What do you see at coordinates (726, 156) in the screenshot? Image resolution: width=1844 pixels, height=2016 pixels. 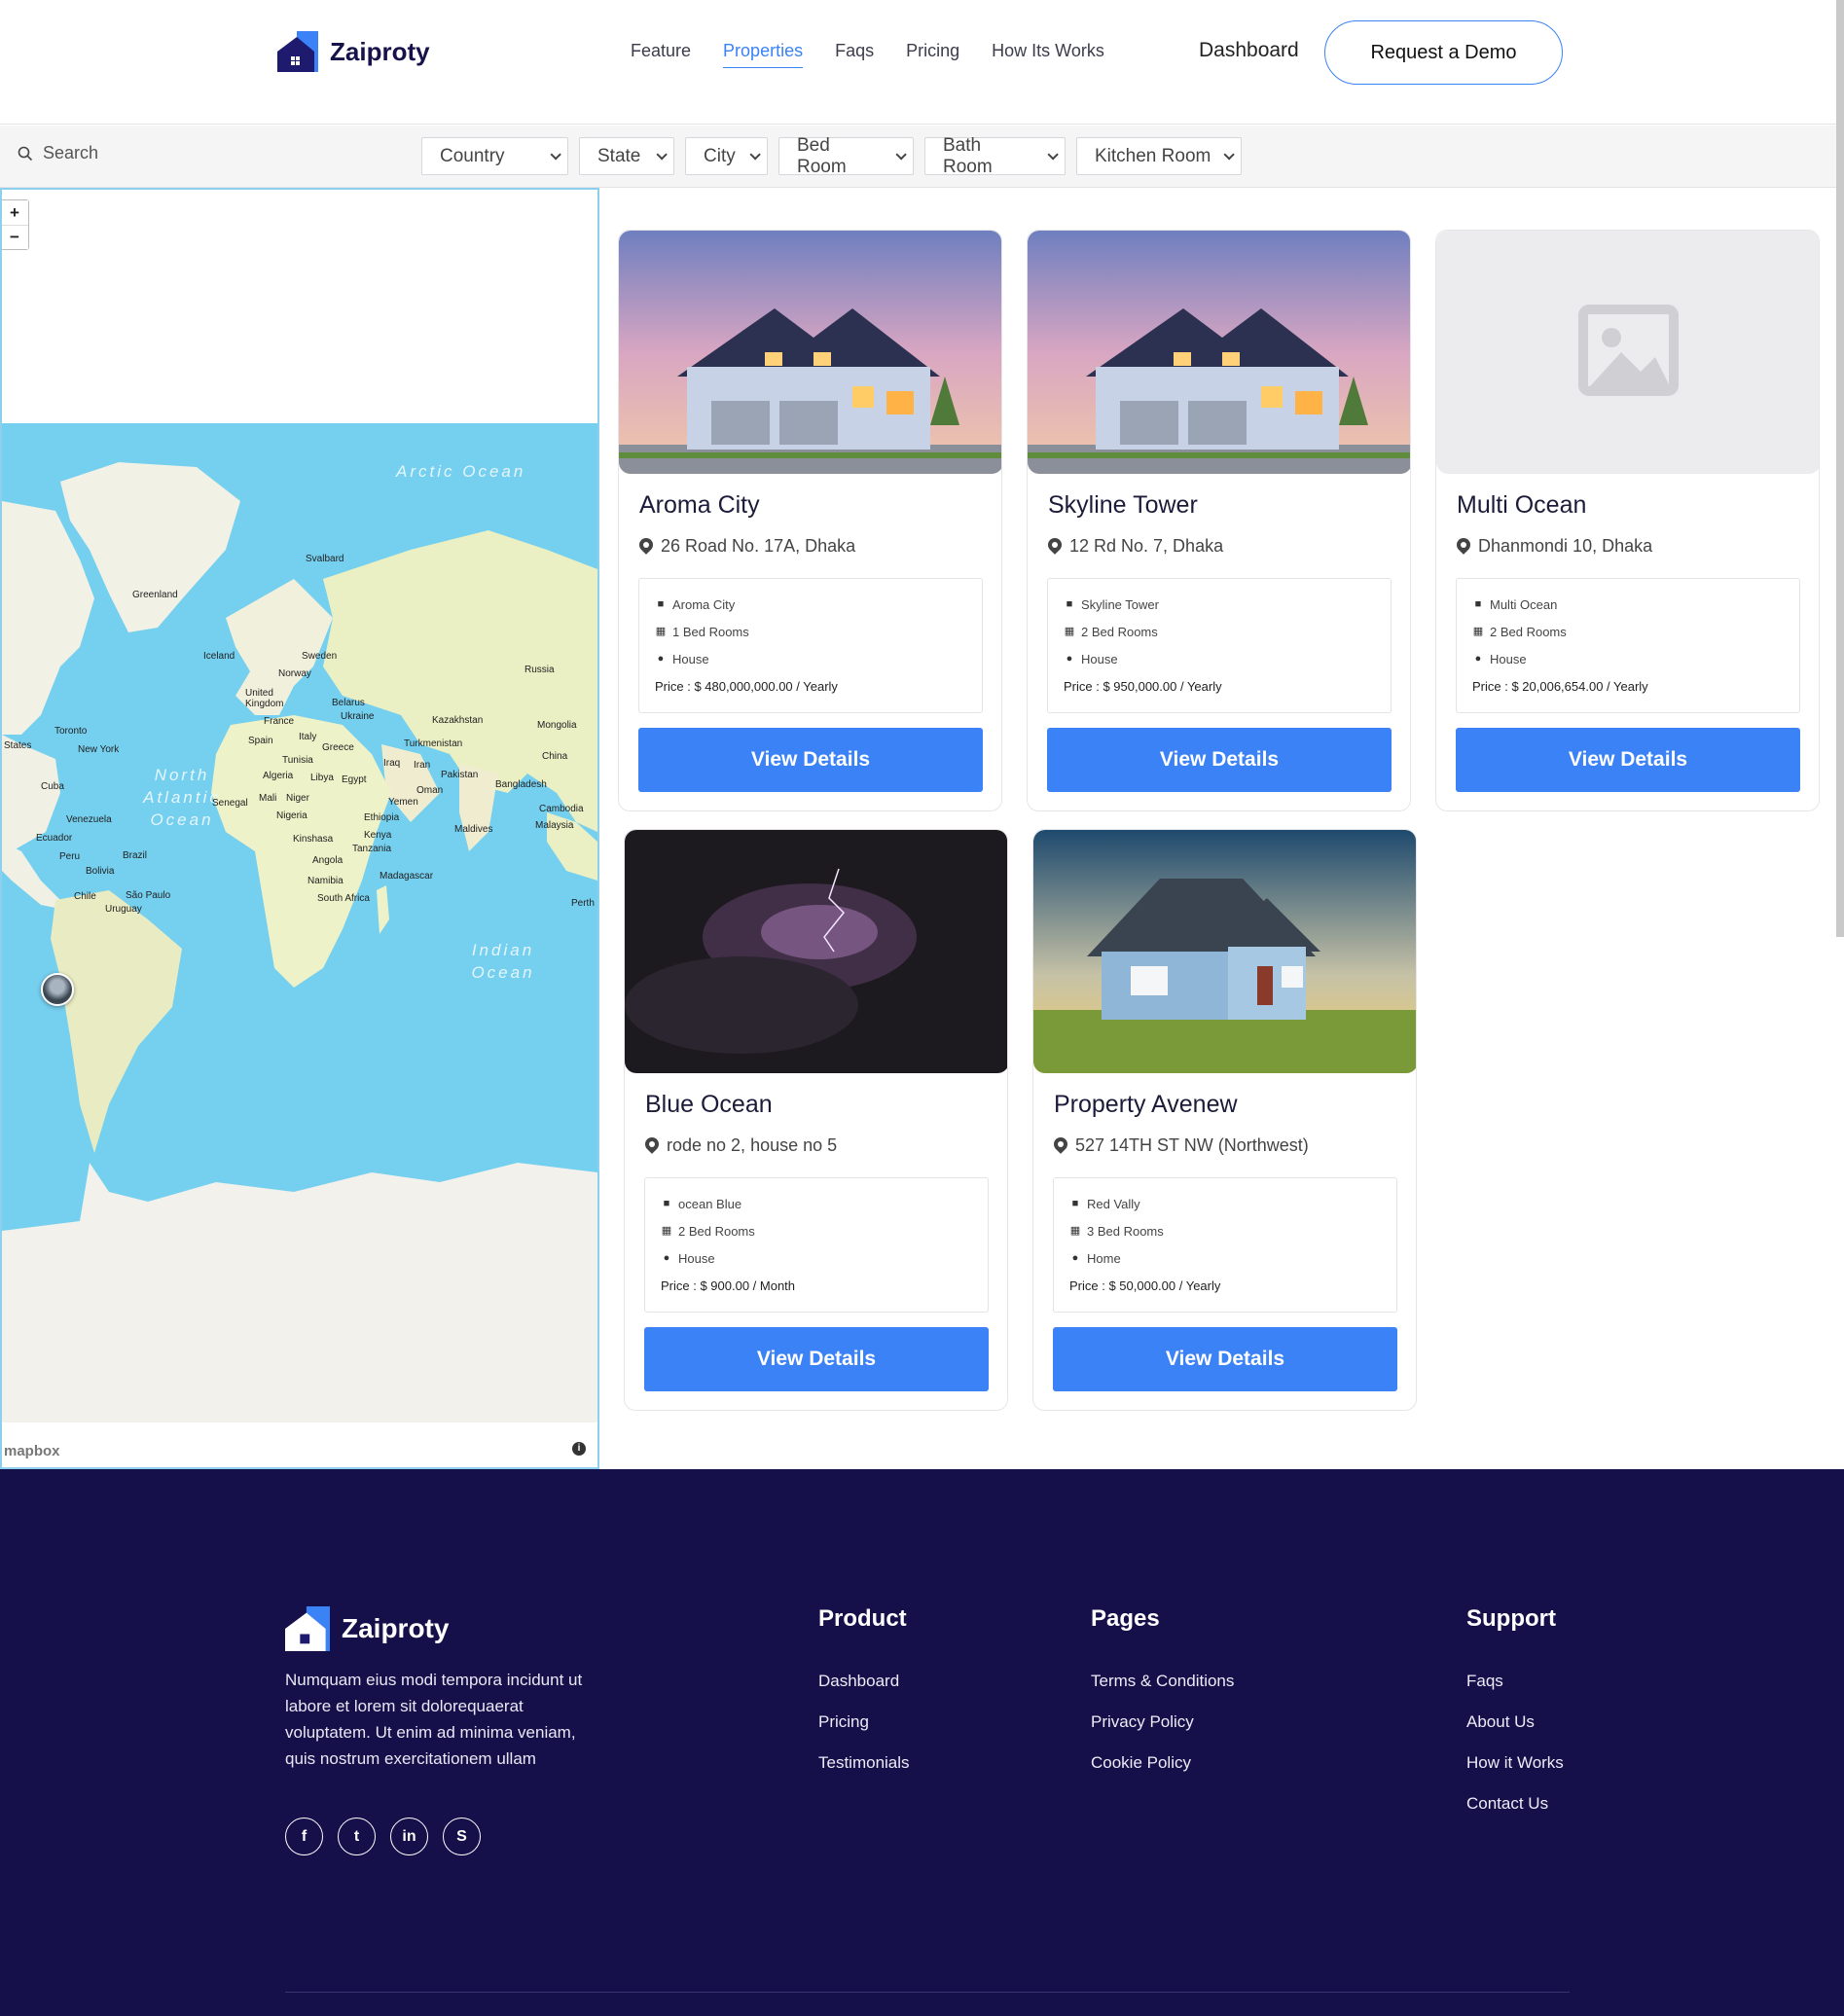 I see `city-select: City` at bounding box center [726, 156].